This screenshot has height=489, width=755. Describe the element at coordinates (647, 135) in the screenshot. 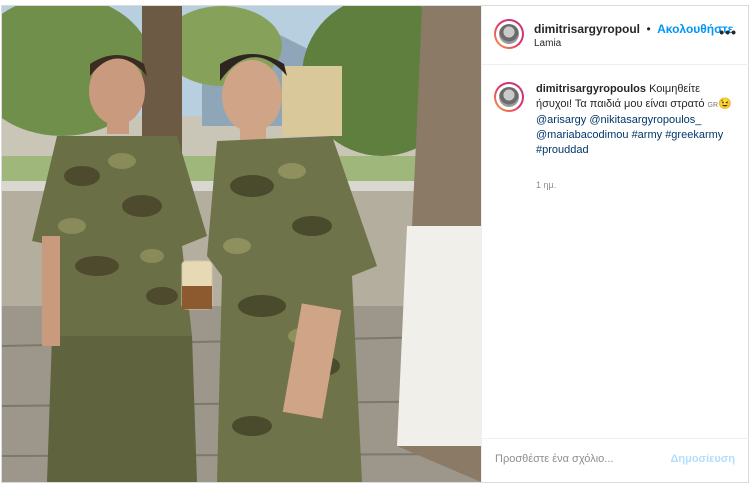

I see `hashtag-link: #army` at that location.